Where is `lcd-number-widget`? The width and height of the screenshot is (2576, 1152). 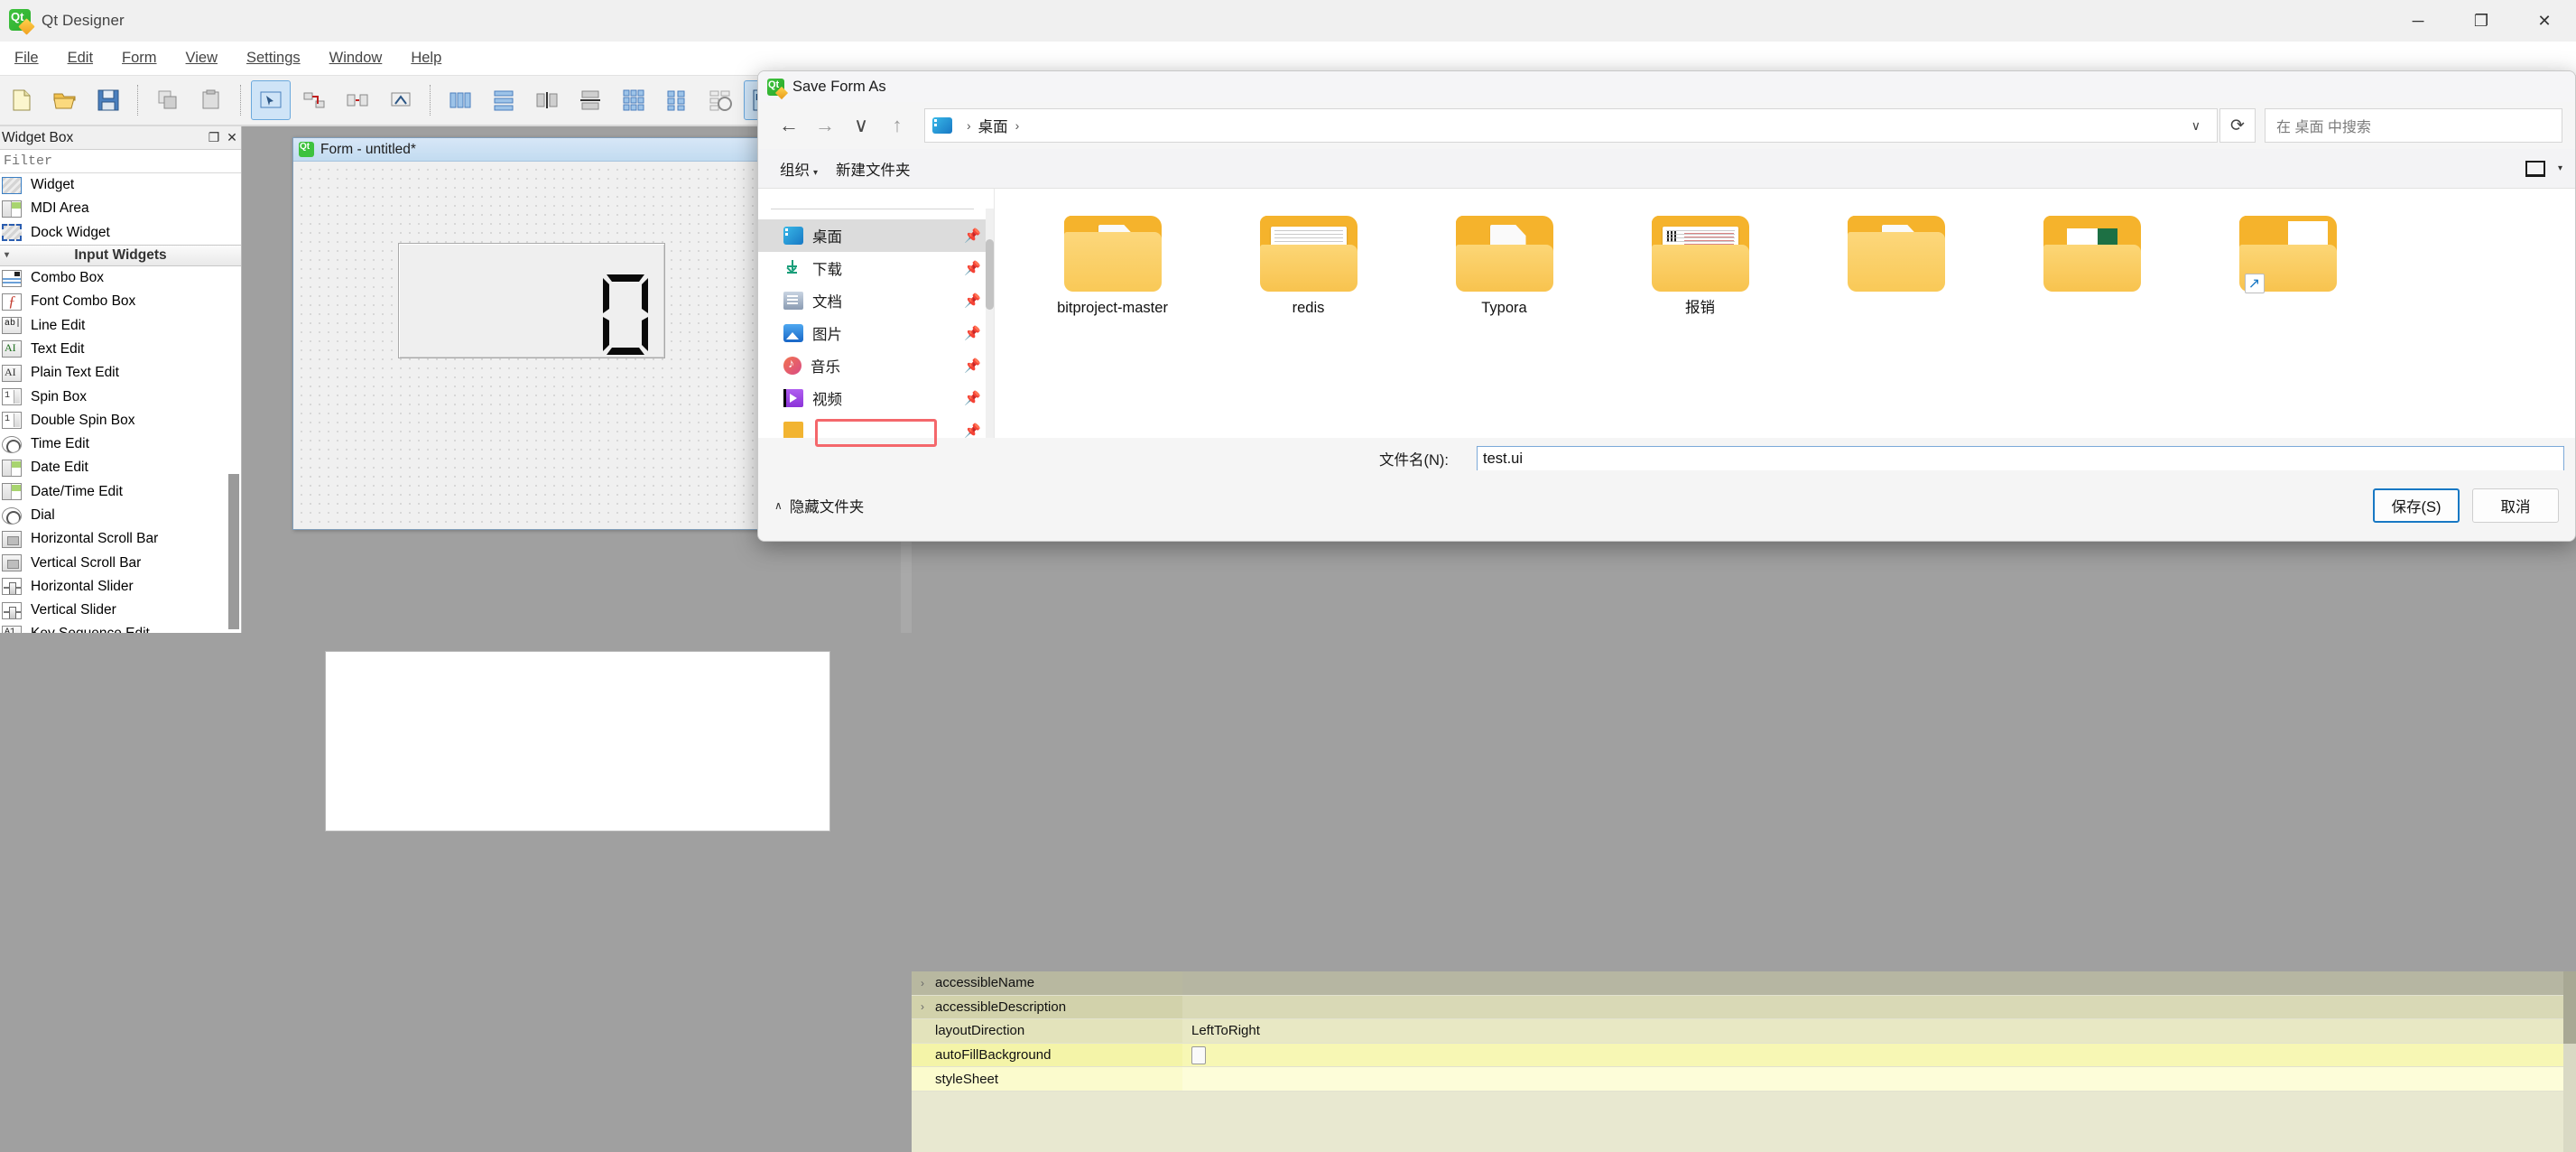
lcd-number-widget is located at coordinates (531, 300).